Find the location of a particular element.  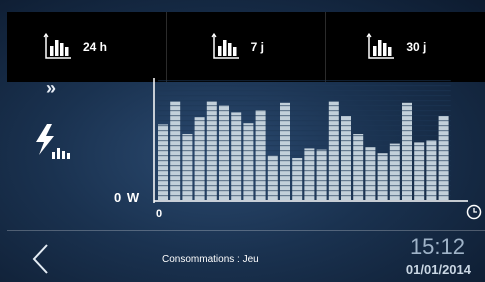

tab-label: 24 h is located at coordinates (95, 47).